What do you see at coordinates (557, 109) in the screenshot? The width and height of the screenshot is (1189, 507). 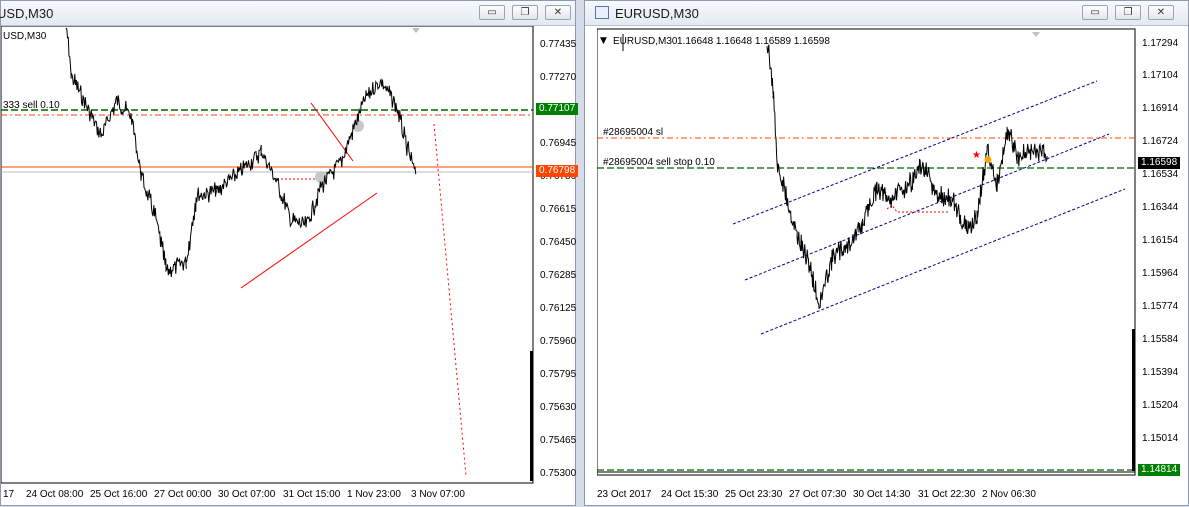 I see `order-price-badge-left: 0.77107` at bounding box center [557, 109].